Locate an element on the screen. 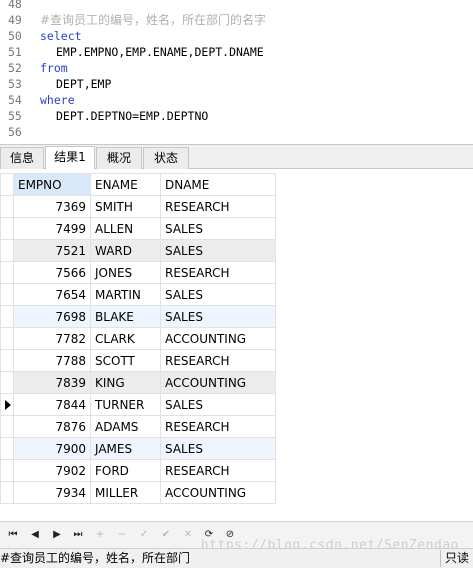  cell-ename: FORD is located at coordinates (125, 470).